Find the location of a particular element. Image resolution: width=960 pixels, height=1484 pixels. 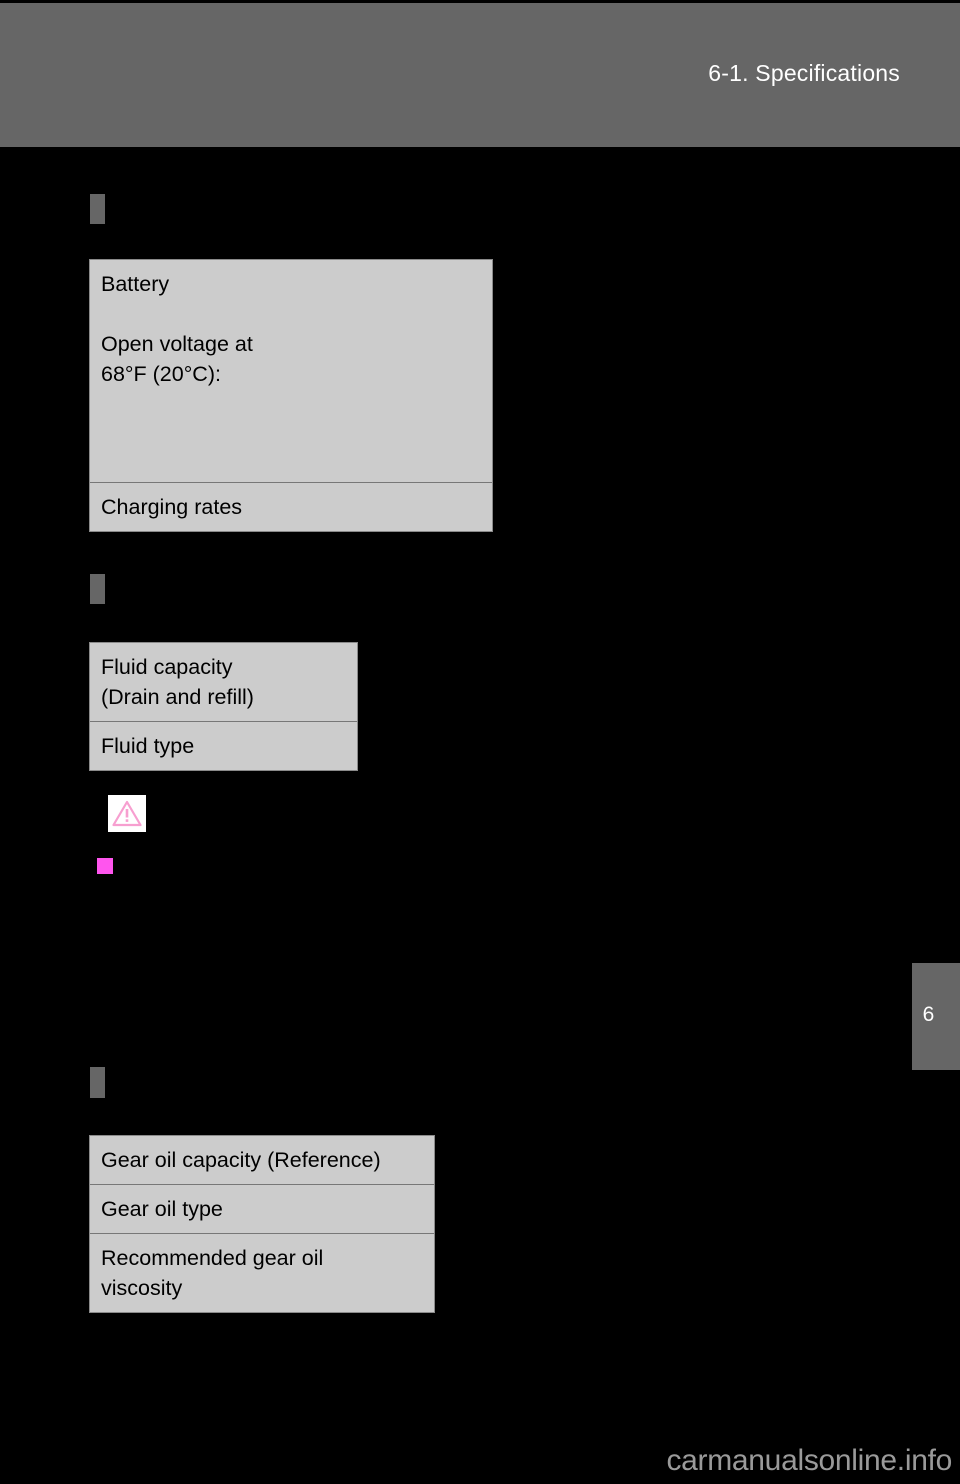

magenta-square-bullet is located at coordinates (105, 866).